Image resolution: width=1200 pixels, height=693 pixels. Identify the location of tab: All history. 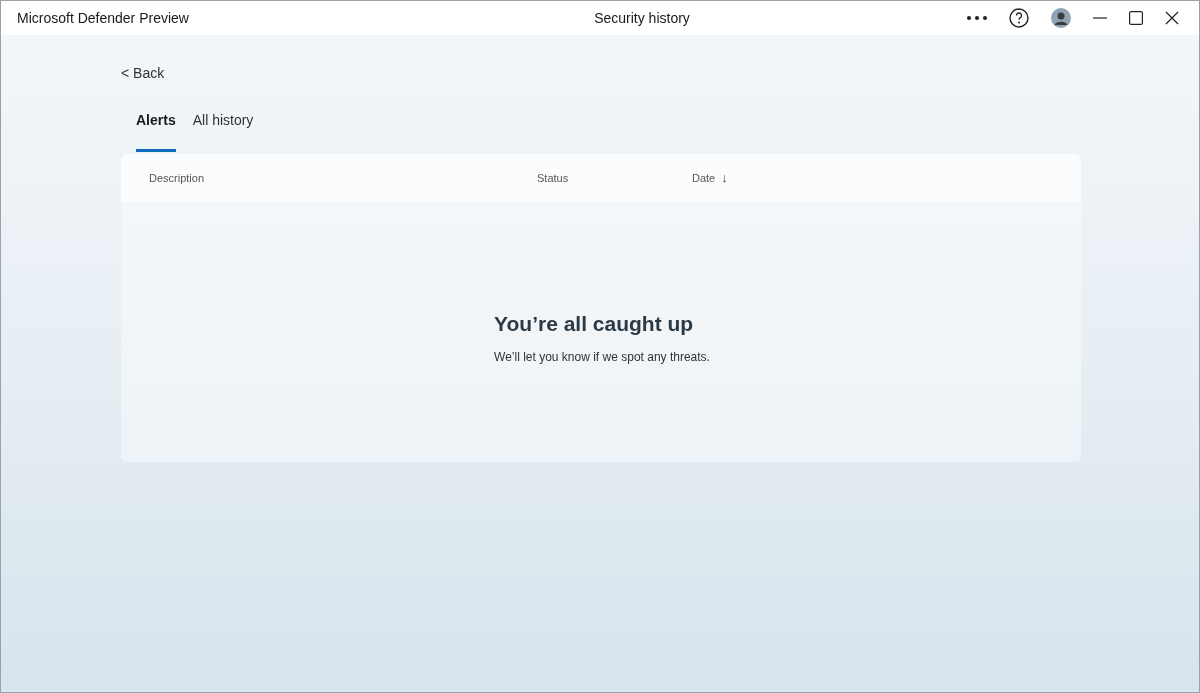
(223, 131).